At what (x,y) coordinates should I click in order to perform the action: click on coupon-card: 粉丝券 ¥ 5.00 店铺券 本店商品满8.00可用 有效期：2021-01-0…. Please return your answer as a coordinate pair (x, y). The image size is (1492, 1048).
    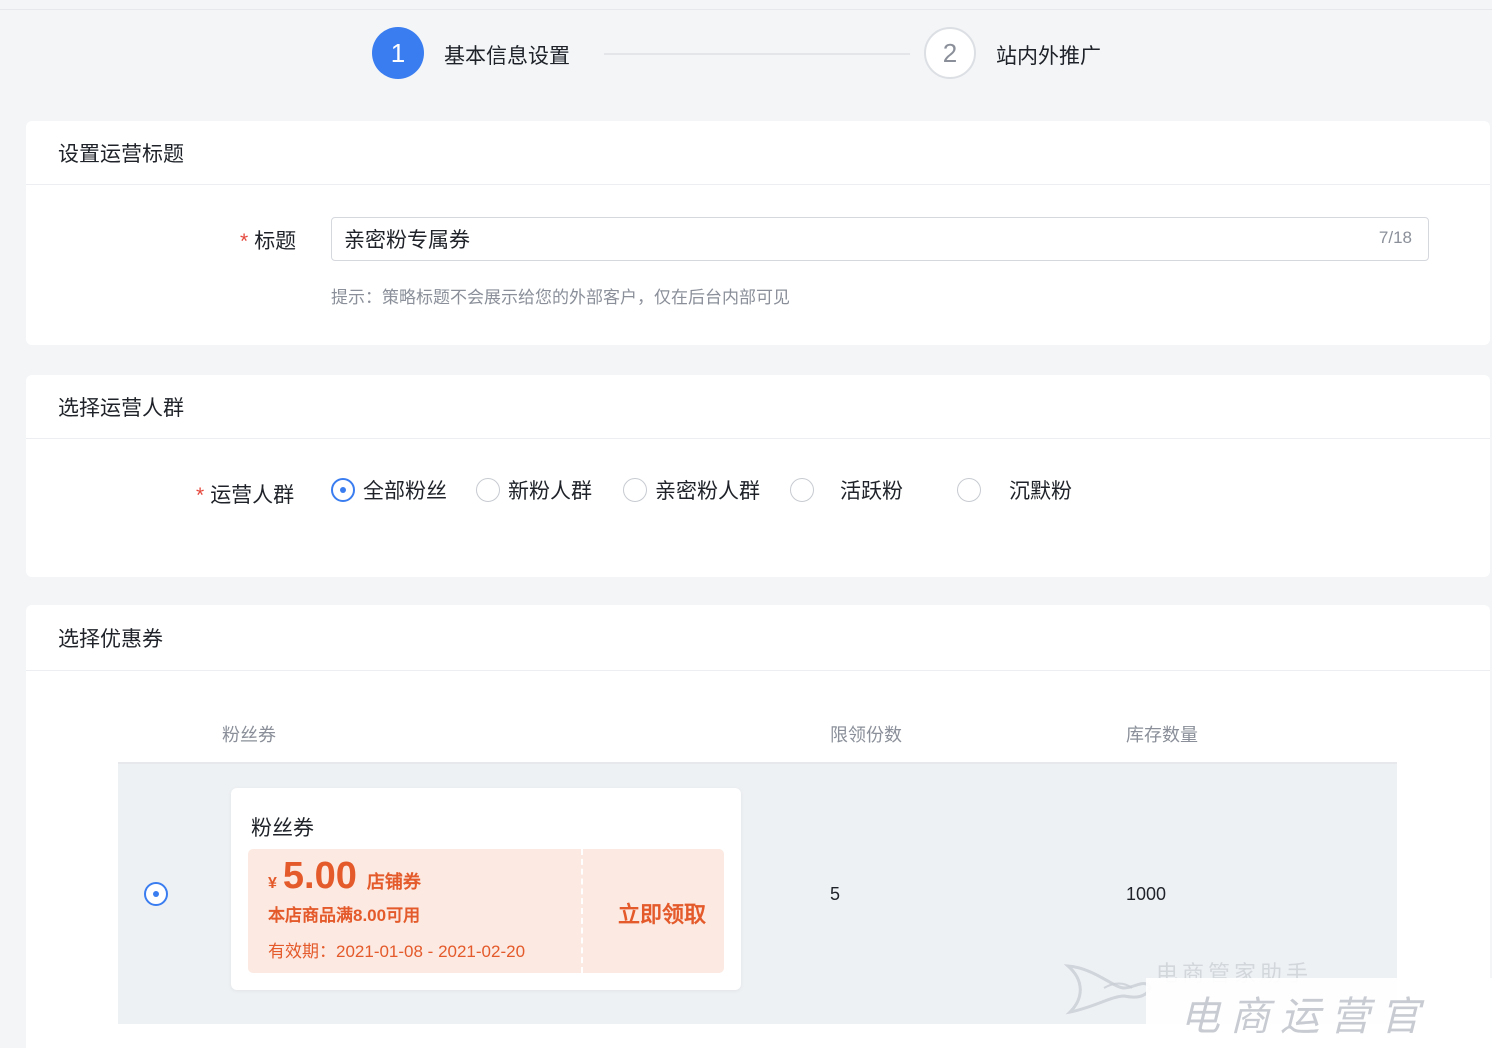
    Looking at the image, I should click on (486, 889).